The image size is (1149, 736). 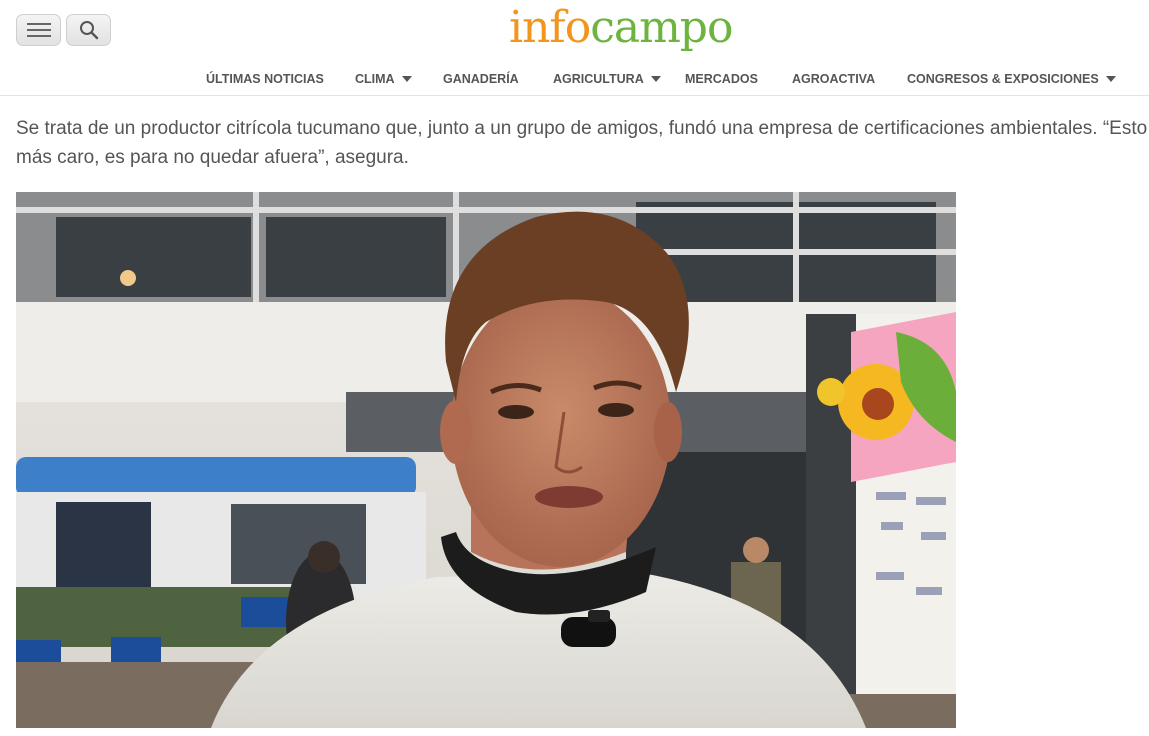 I want to click on nav-item-label: Últimas noticias, so click(x=265, y=79).